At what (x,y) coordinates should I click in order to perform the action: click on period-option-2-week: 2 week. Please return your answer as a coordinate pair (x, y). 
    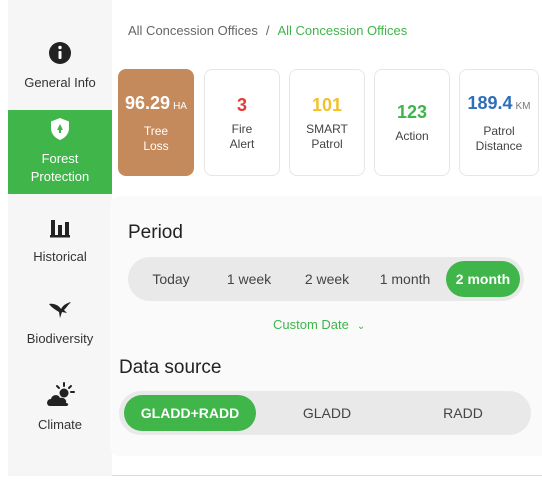
    Looking at the image, I should click on (327, 279).